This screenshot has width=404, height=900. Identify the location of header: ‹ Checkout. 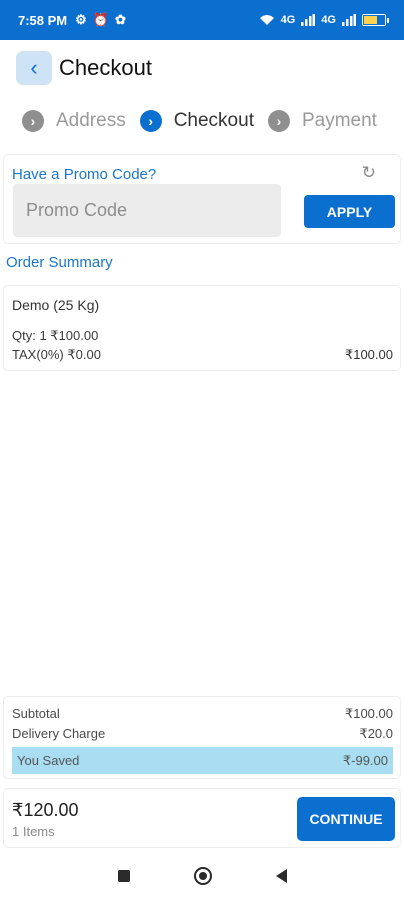
(84, 68).